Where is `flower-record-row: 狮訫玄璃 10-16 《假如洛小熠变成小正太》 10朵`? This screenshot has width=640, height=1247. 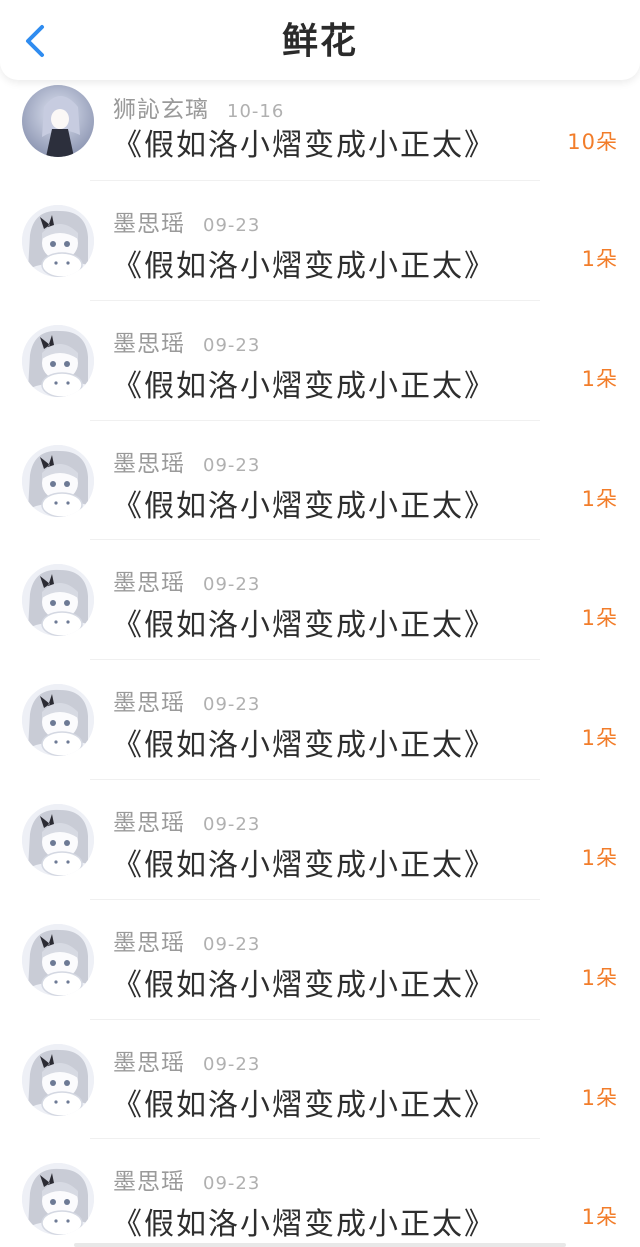 flower-record-row: 狮訫玄璃 10-16 《假如洛小熠变成小正太》 10朵 is located at coordinates (320, 130).